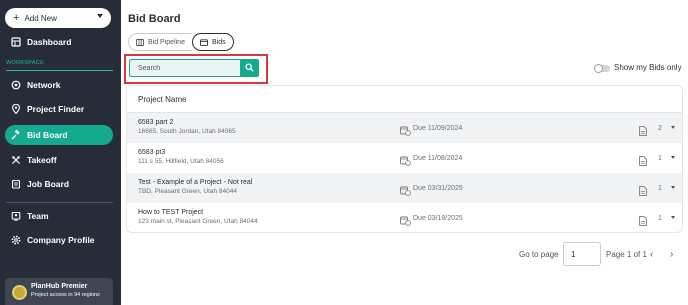 The image size is (688, 305). Describe the element at coordinates (16, 85) in the screenshot. I see `network-icon` at that location.